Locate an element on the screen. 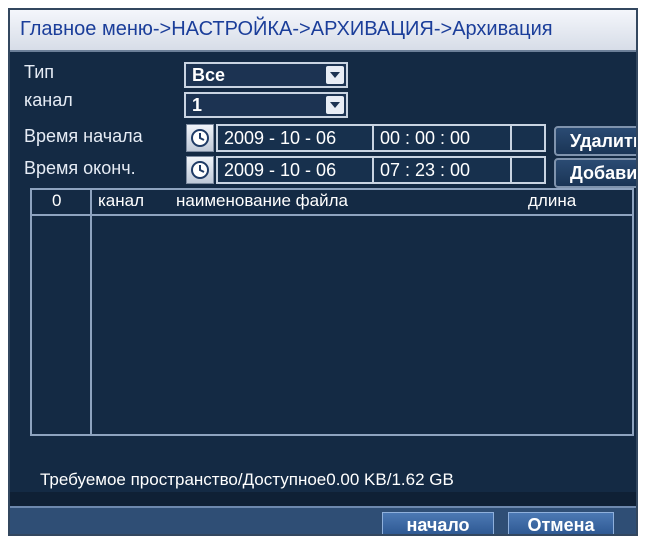 This screenshot has height=536, width=646. start-button: начало is located at coordinates (438, 523).